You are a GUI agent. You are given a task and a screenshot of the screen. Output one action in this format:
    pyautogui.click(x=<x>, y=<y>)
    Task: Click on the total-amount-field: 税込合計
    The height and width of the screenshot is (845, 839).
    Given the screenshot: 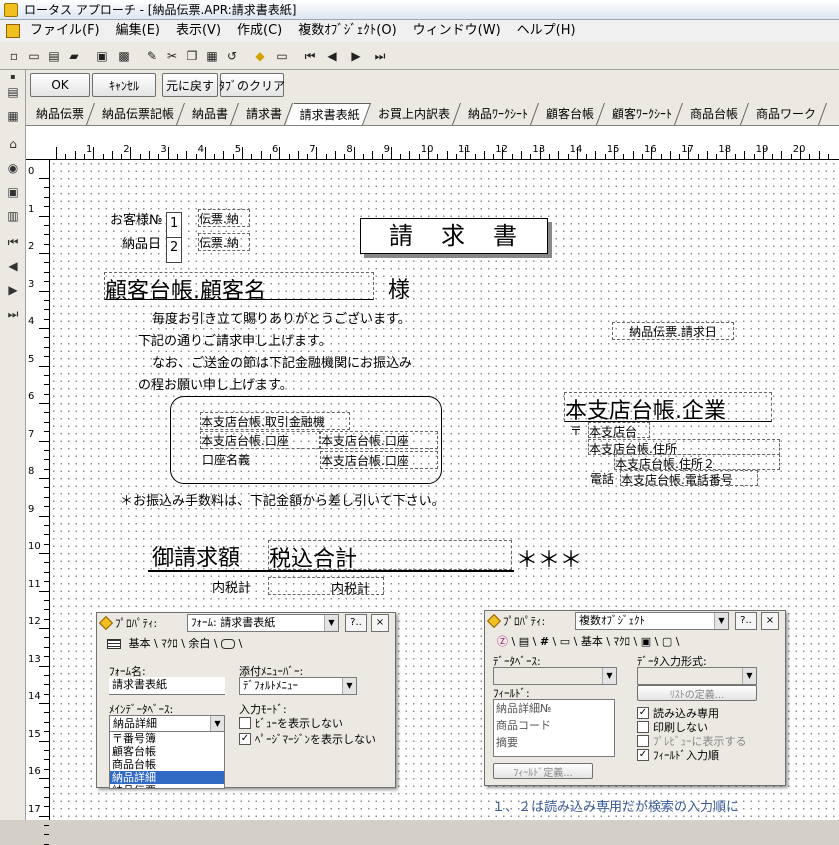 What is the action you would take?
    pyautogui.click(x=390, y=556)
    